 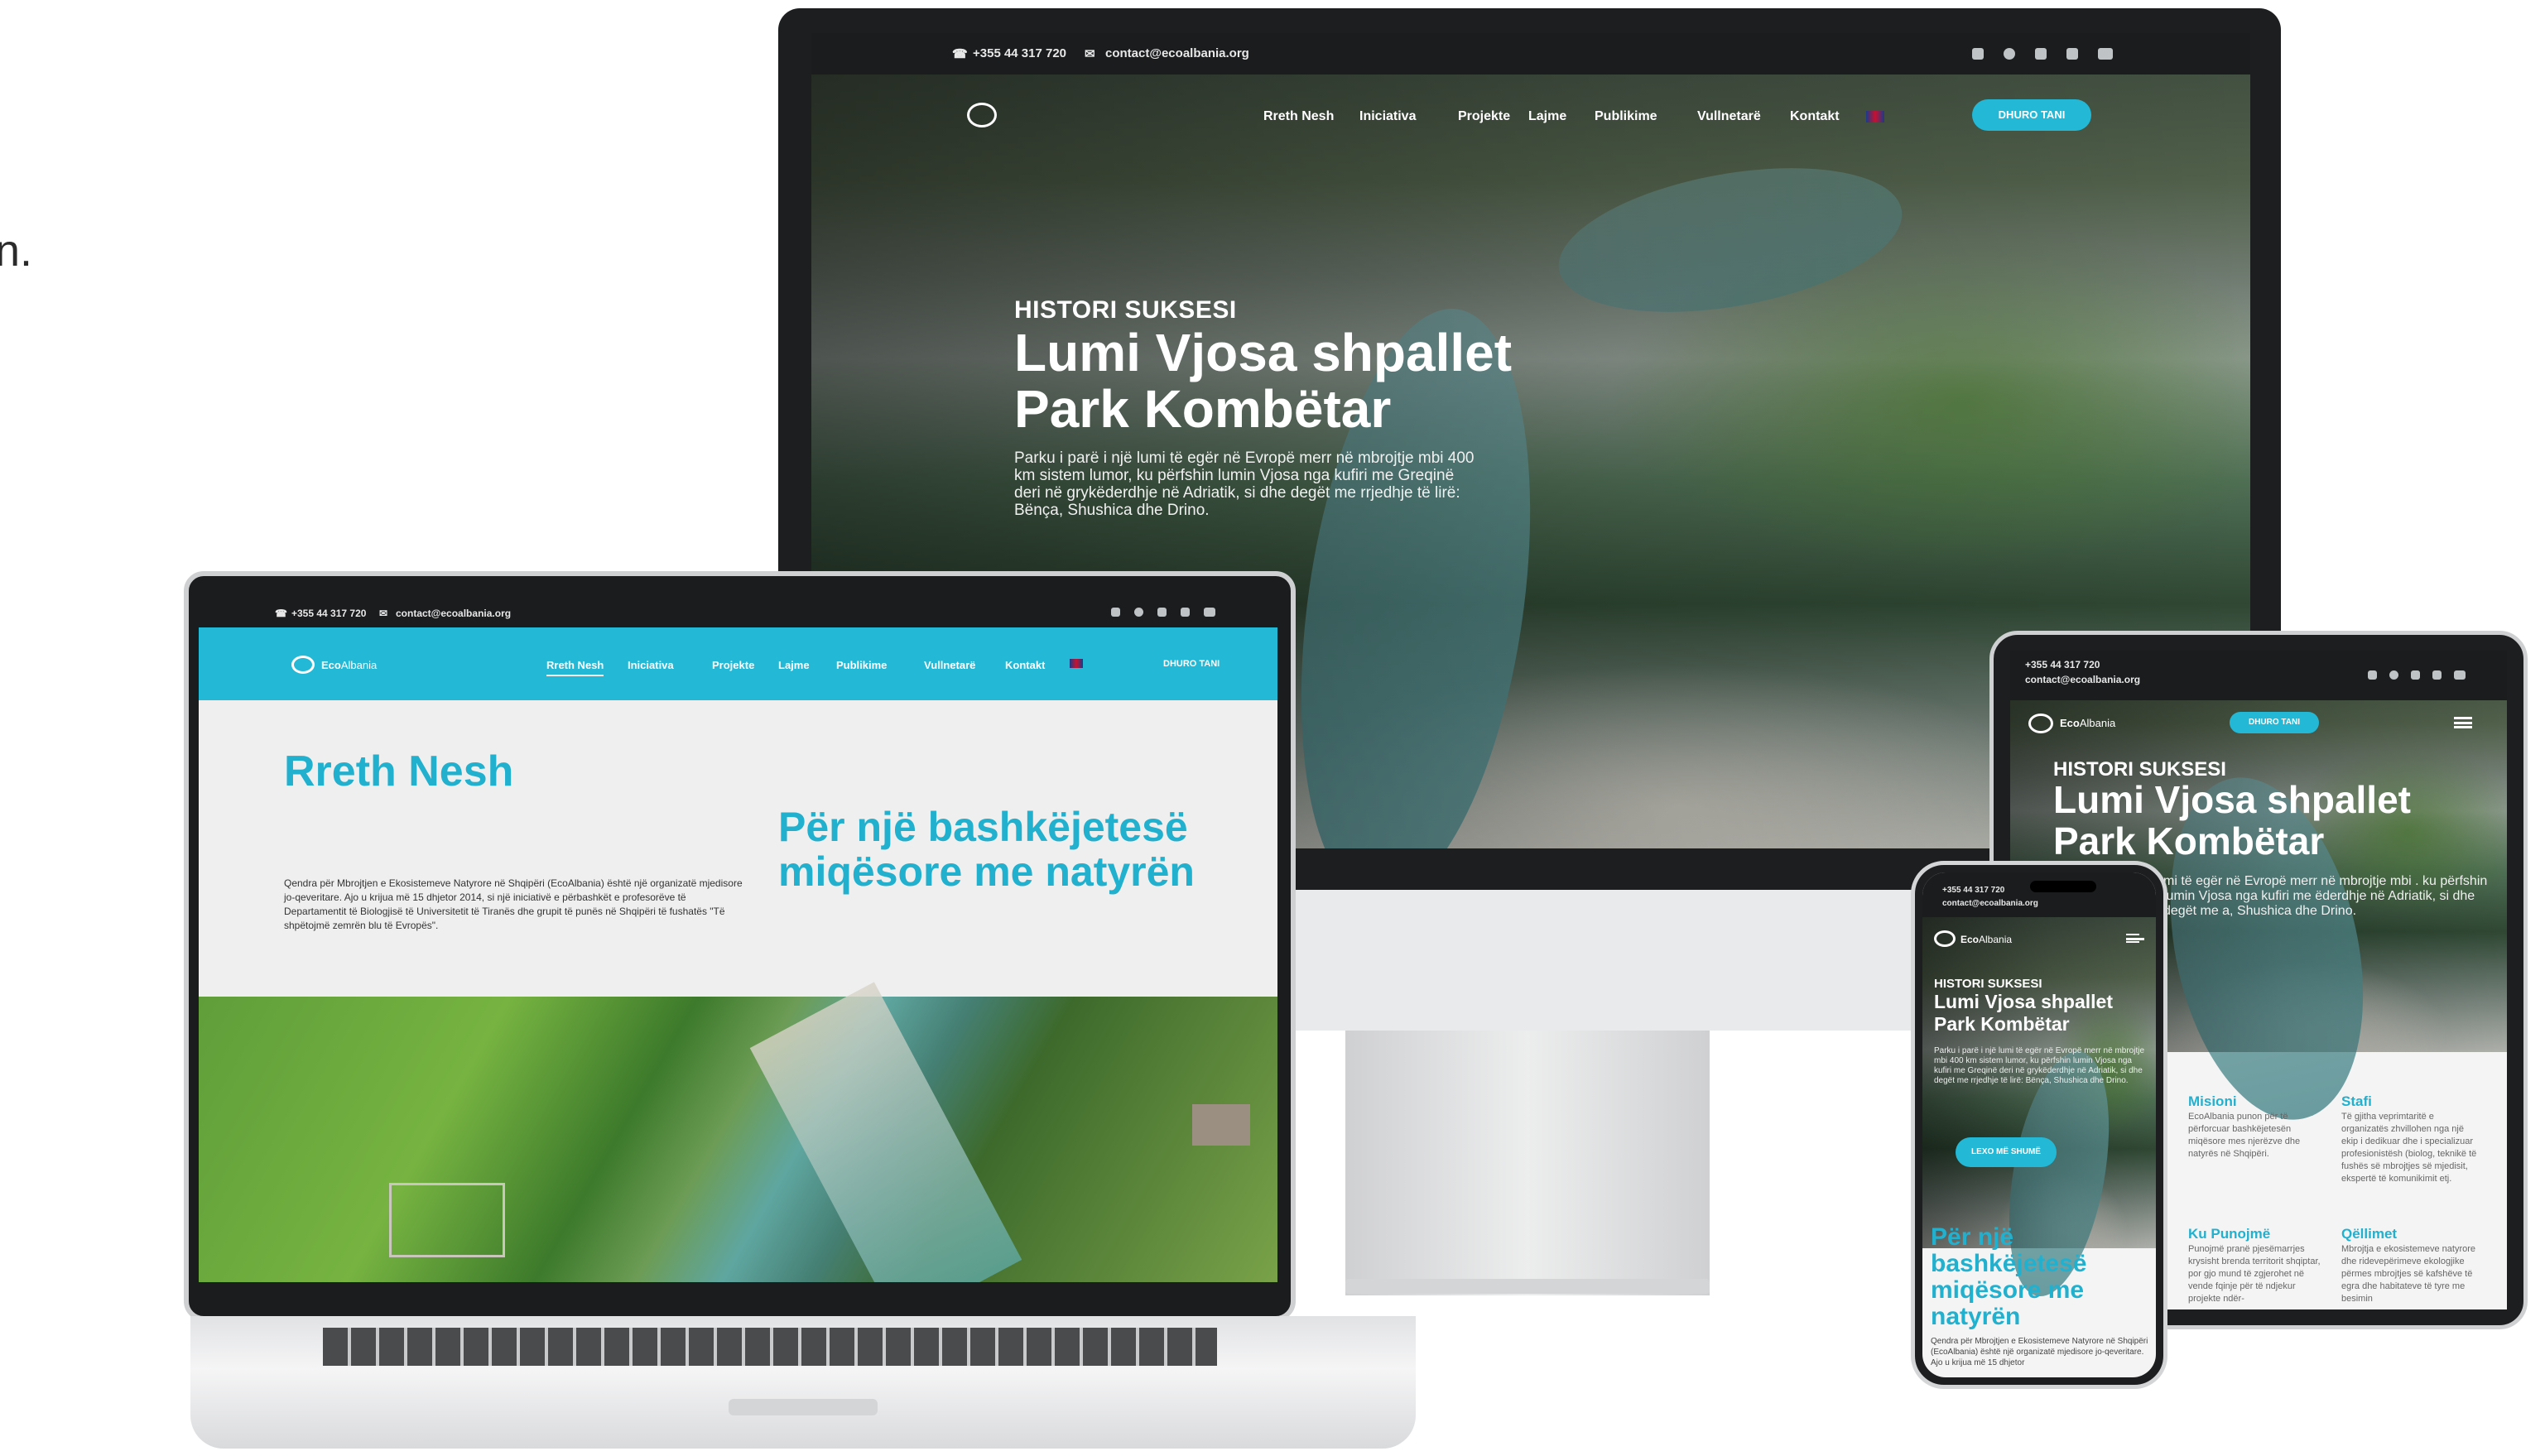 I want to click on monitor-base, so click(x=1527, y=1286).